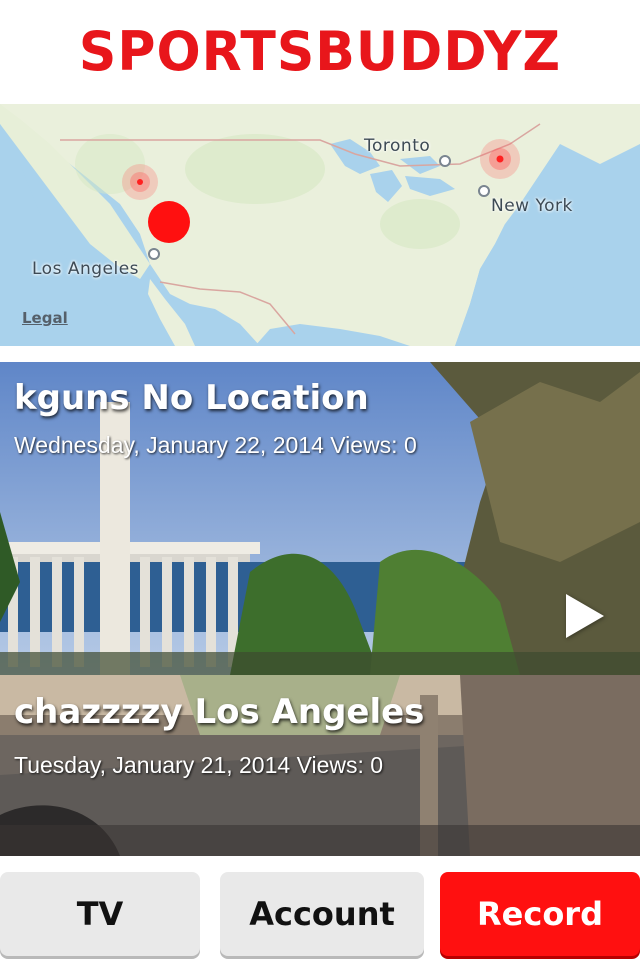  Describe the element at coordinates (532, 206) in the screenshot. I see `map-label-new-york: New York` at that location.